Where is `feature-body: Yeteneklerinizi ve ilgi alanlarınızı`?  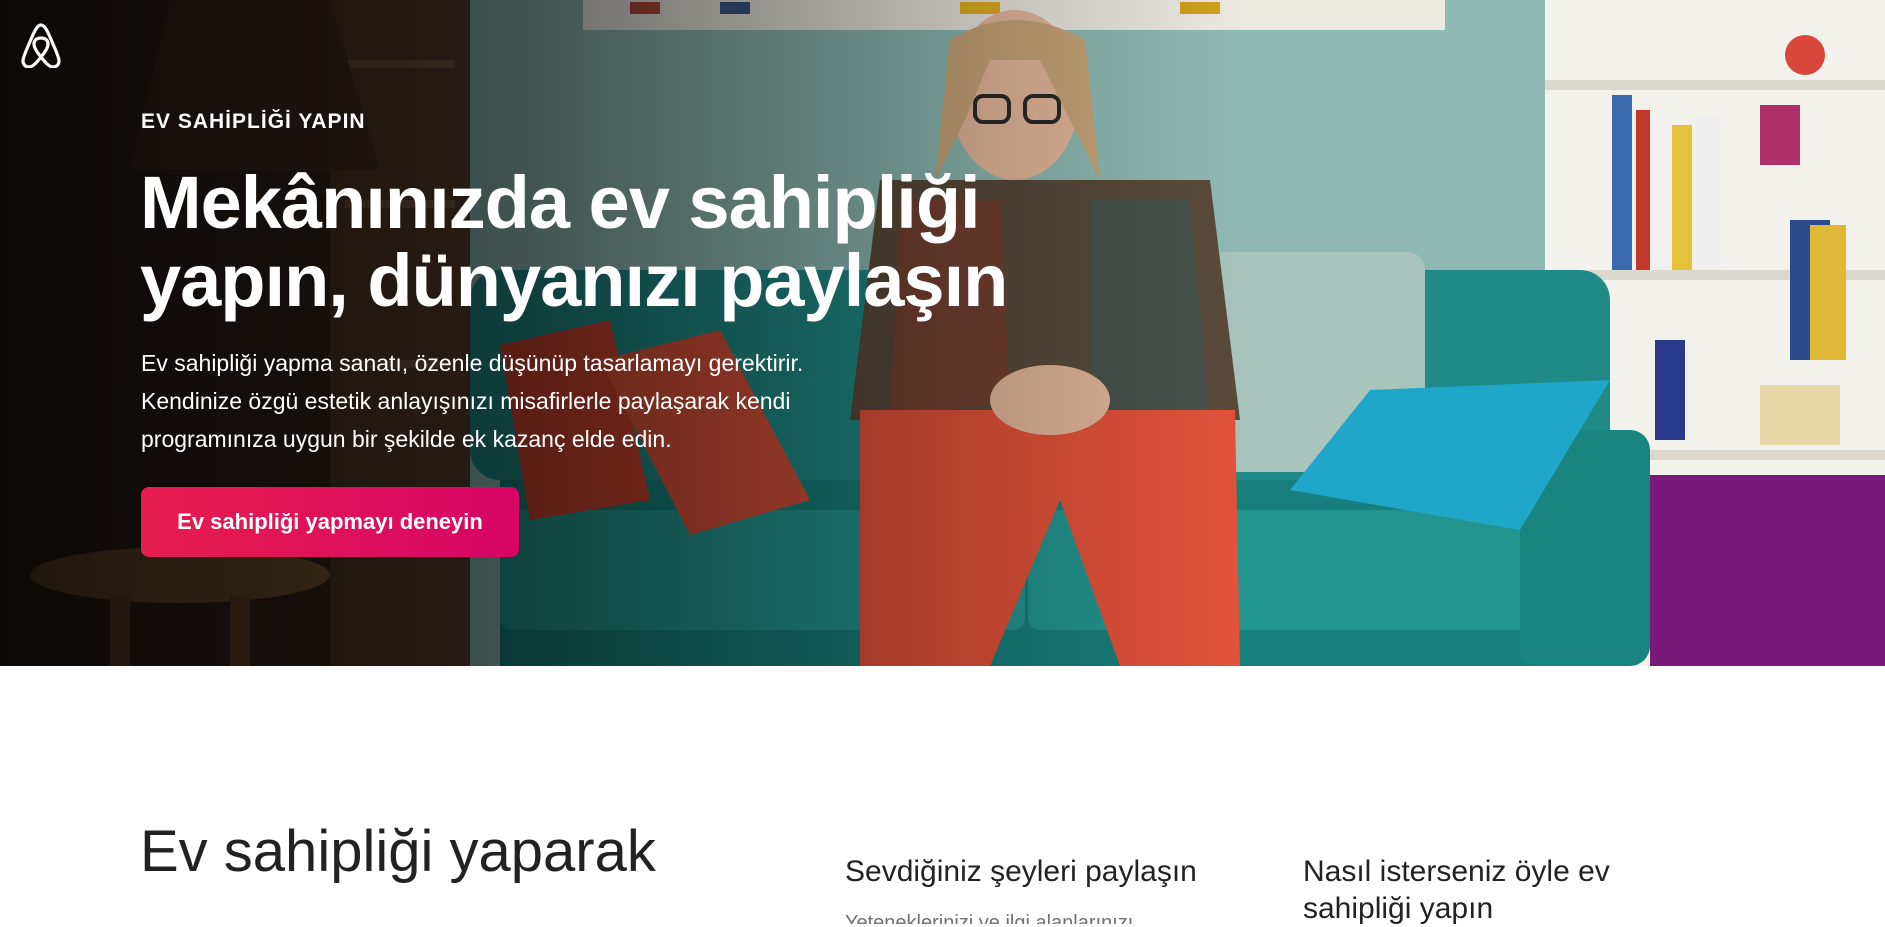
feature-body: Yeteneklerinizi ve ilgi alanlarınızı is located at coordinates (989, 918).